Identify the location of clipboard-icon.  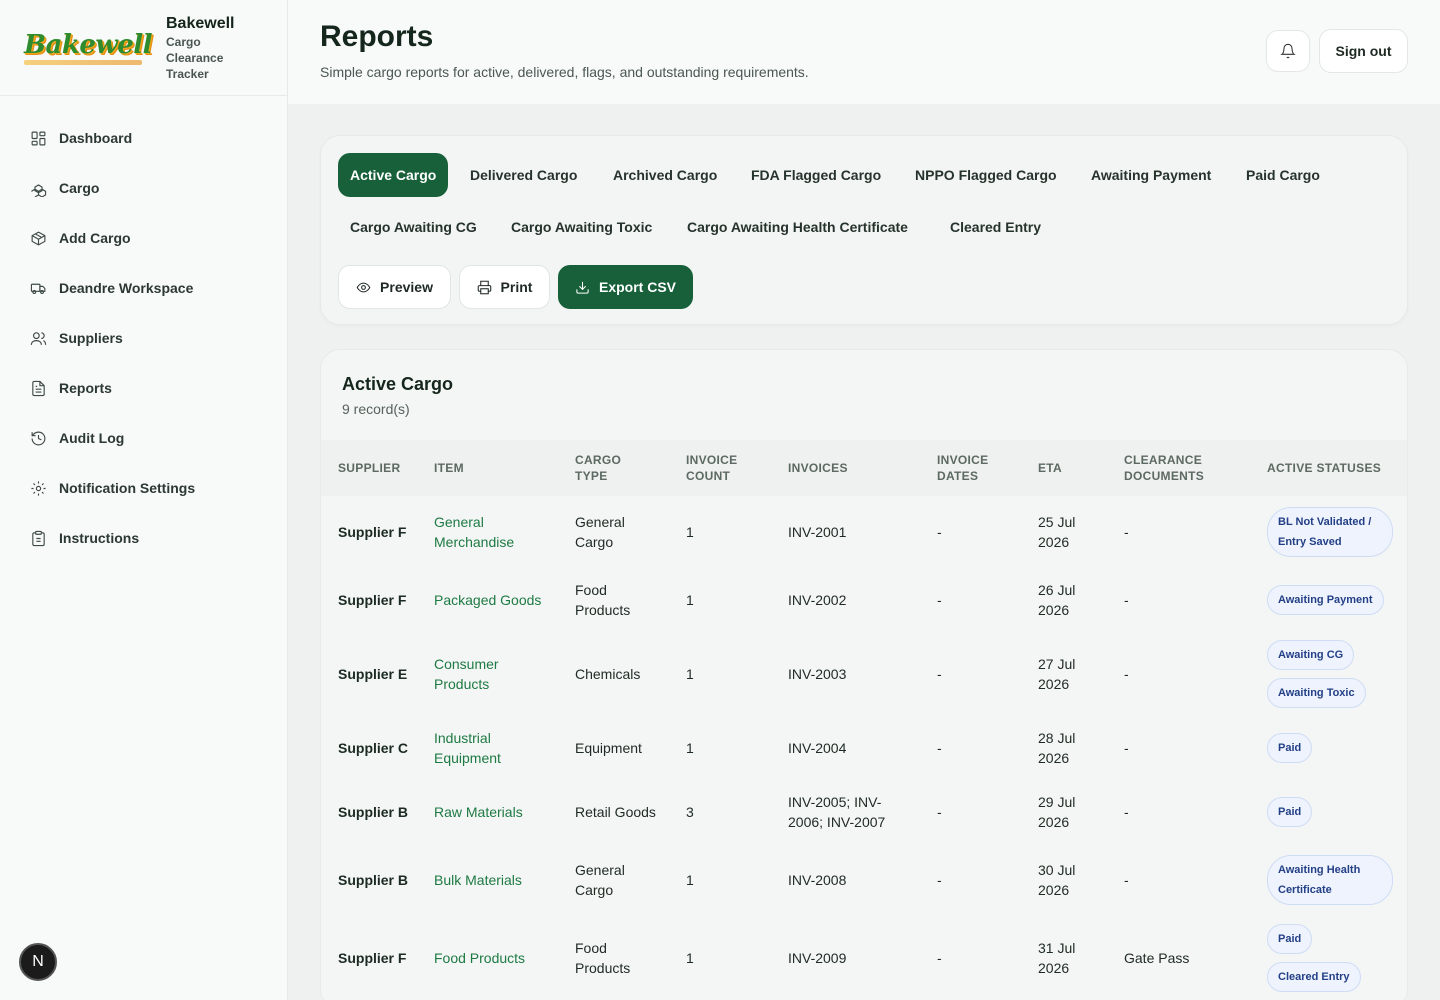
(38, 538).